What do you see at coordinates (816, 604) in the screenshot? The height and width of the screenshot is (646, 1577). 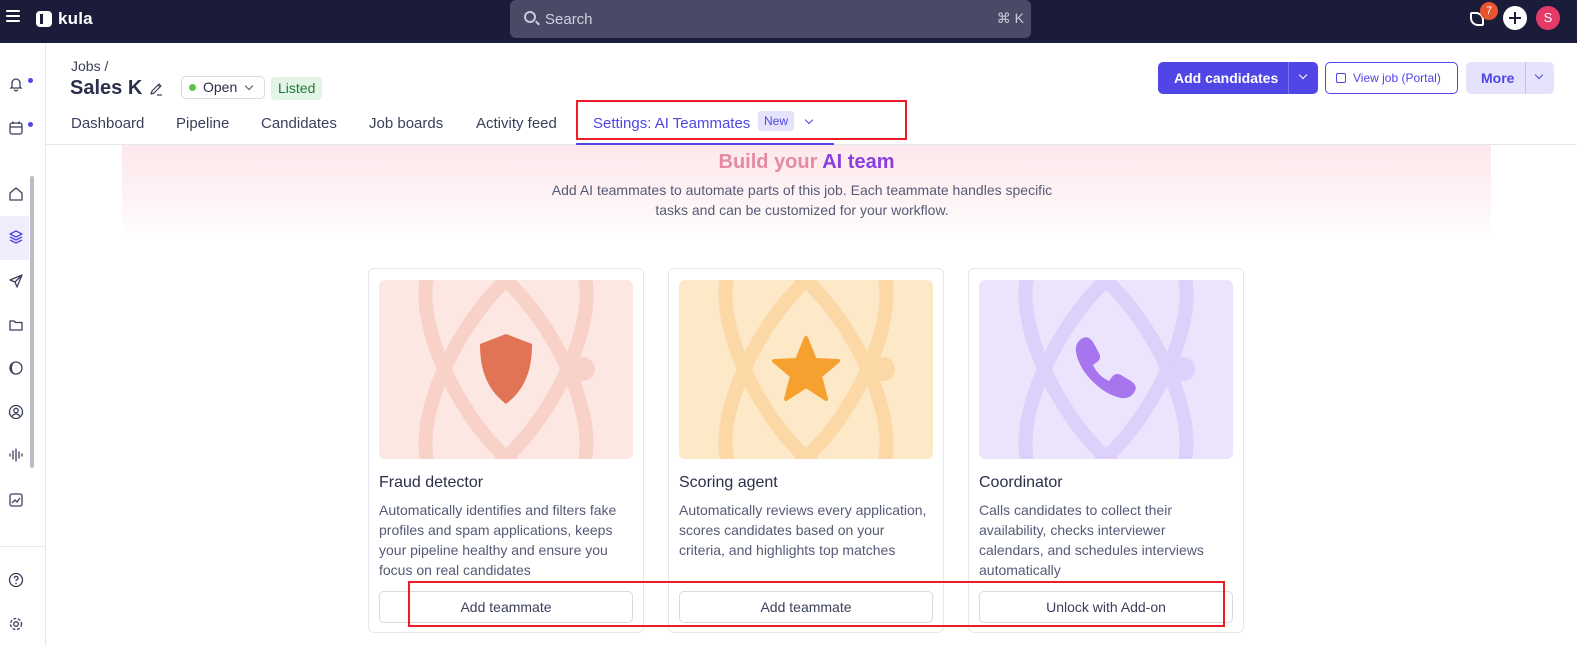 I see `highlight-box-buttons` at bounding box center [816, 604].